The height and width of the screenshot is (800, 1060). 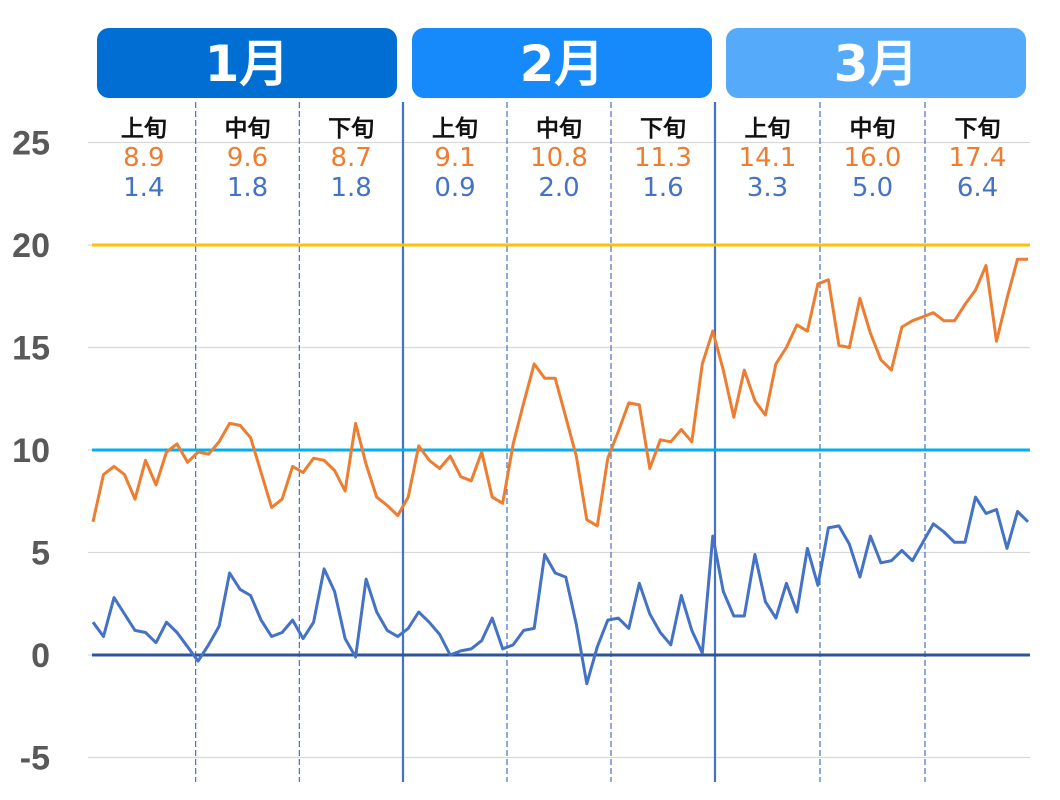 I want to click on avg-low-label: 2.0, so click(x=558, y=188).